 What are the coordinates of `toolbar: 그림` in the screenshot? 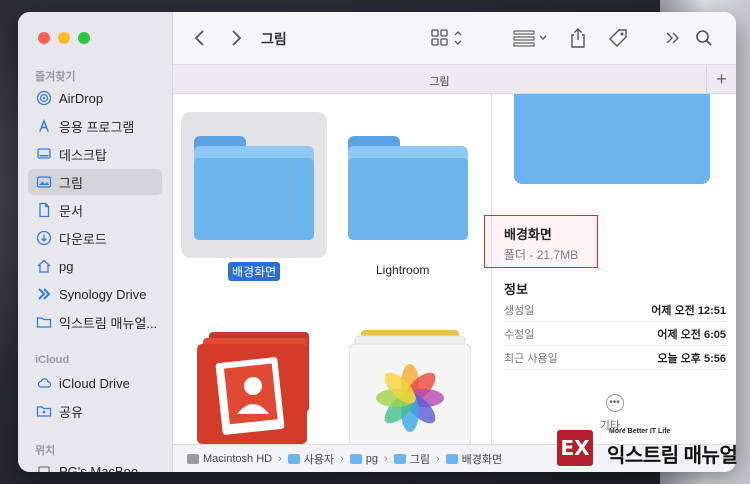 It's located at (454, 38).